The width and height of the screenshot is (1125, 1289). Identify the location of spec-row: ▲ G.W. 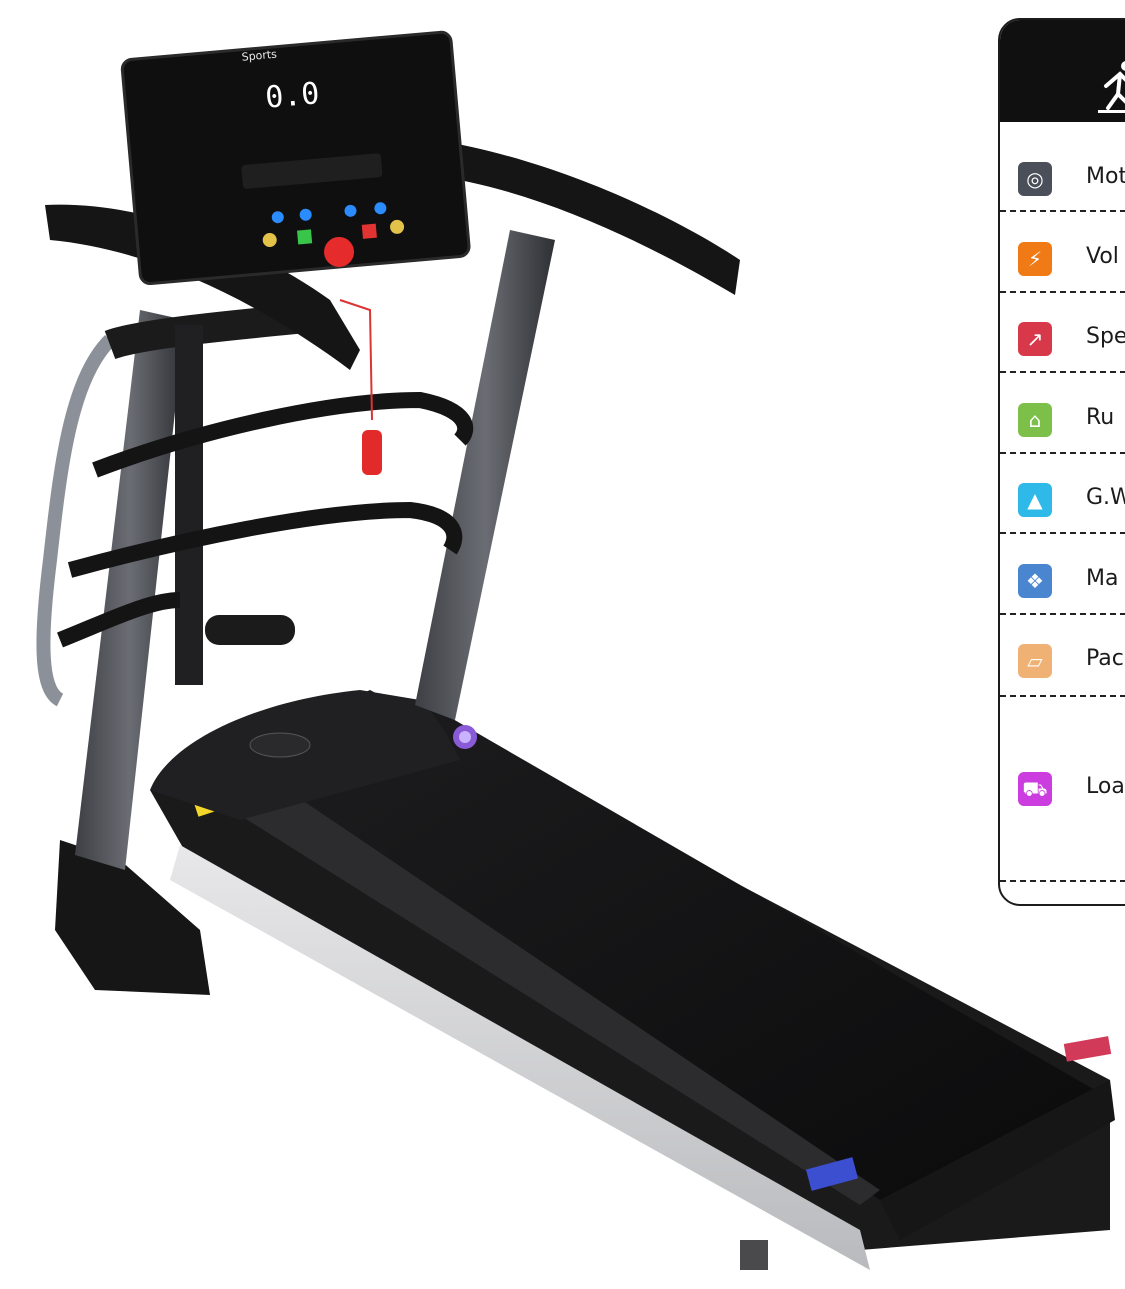
(1062, 507).